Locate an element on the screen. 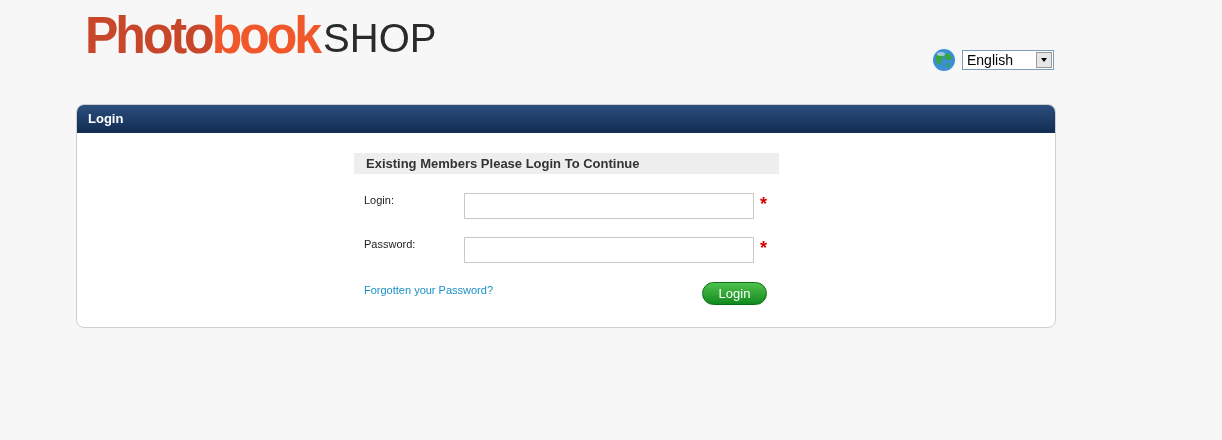  form-heading: Existing Members Please Login To Continue is located at coordinates (503, 163).